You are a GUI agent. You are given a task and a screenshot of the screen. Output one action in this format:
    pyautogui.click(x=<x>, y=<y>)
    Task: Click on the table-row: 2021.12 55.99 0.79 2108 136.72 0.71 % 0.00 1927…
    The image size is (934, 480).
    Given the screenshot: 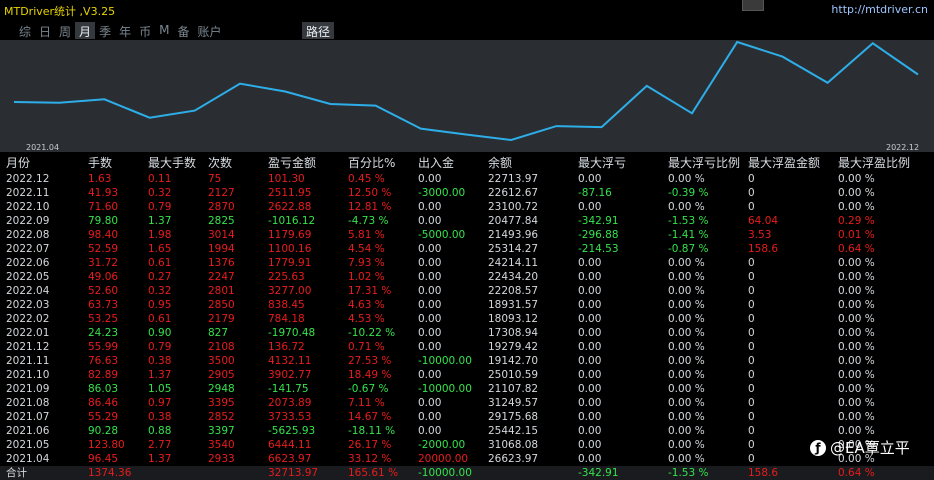 What is the action you would take?
    pyautogui.click(x=467, y=347)
    